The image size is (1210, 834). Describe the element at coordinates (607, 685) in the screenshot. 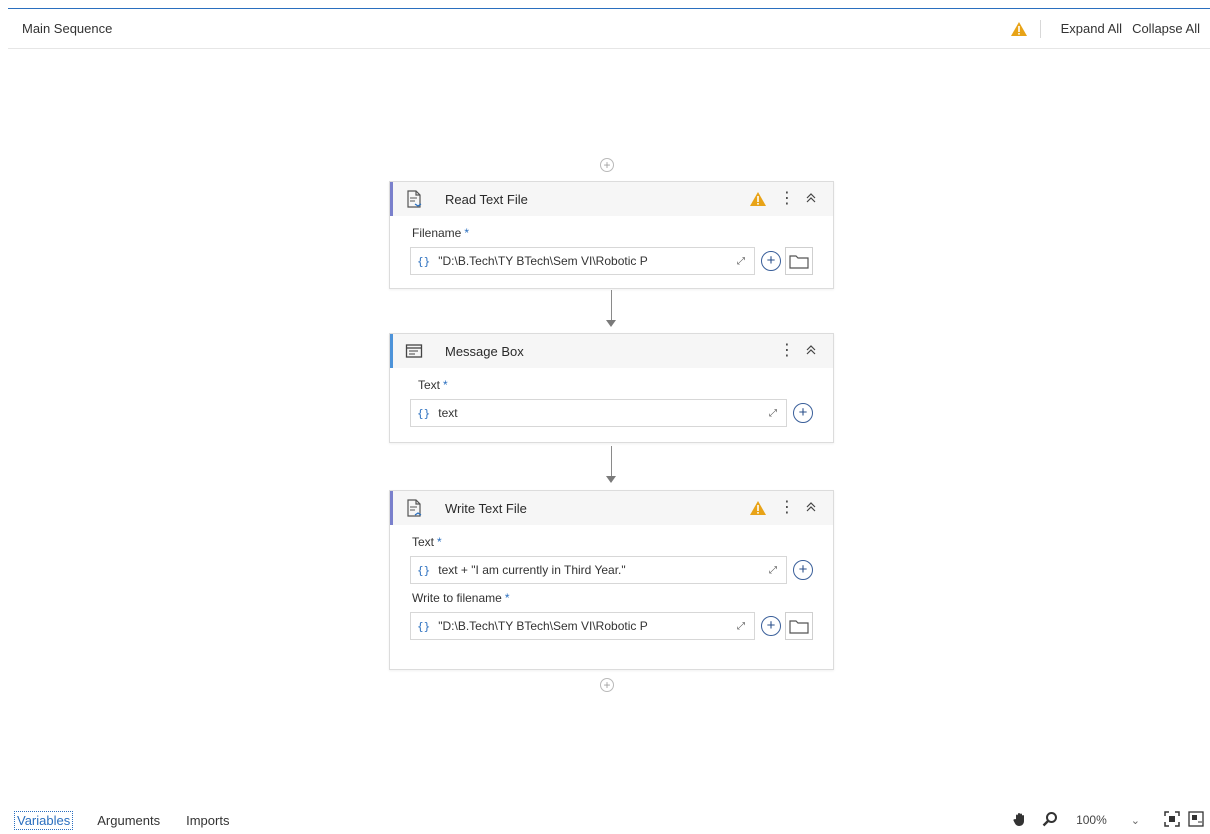

I see `add-activity-bottom-icon: +` at that location.